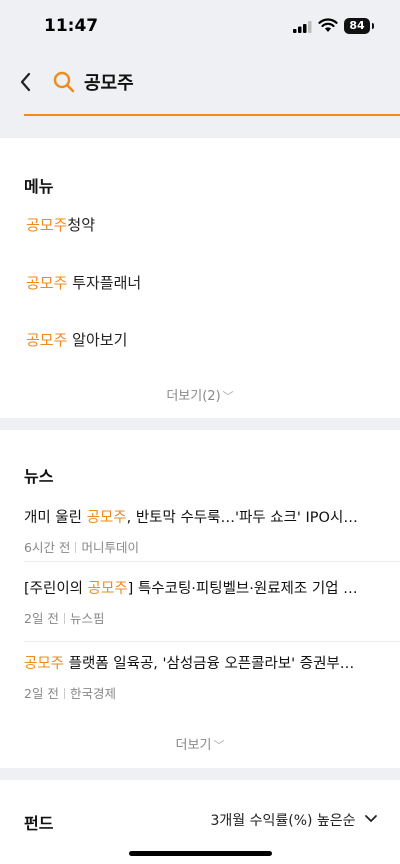 The height and width of the screenshot is (864, 400). I want to click on search-header: 공모주, so click(200, 96).